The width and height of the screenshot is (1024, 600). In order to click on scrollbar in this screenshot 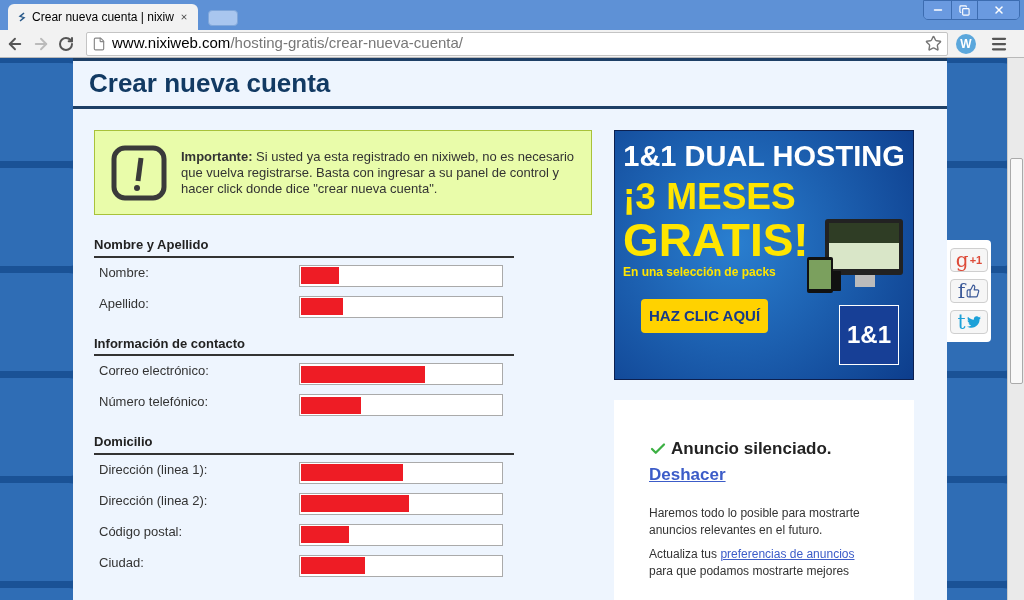, I will do `click(1015, 329)`.